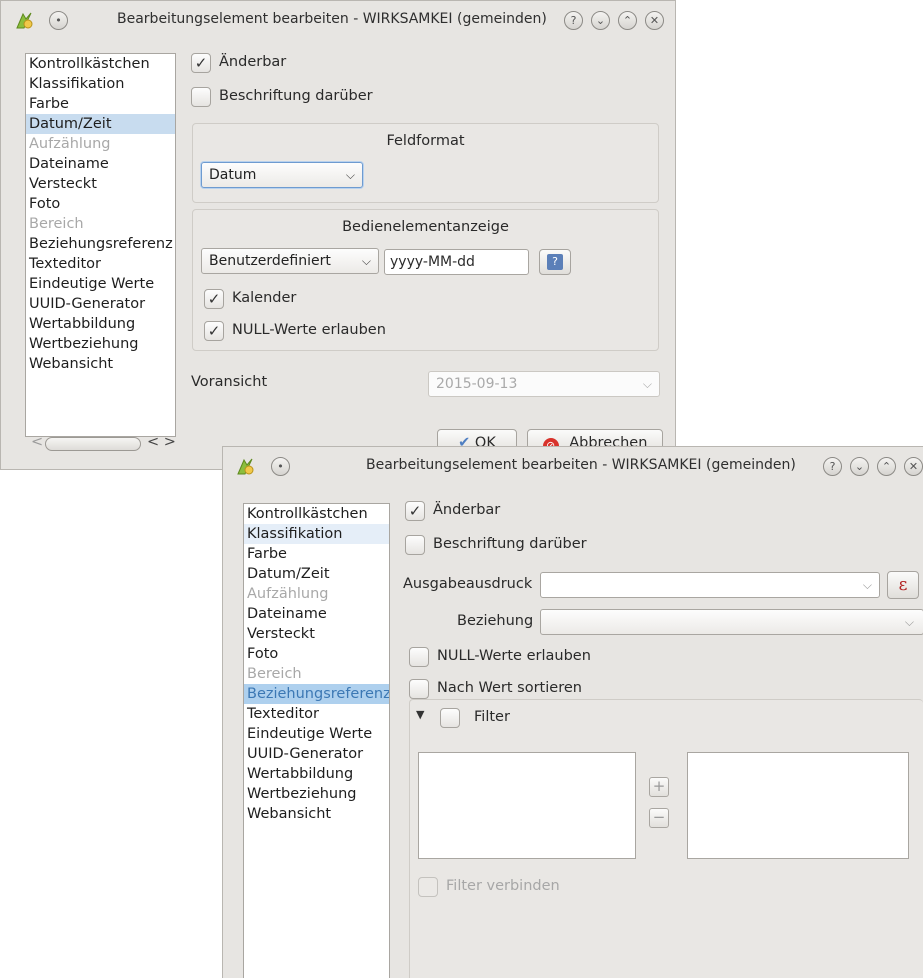 This screenshot has width=923, height=978. What do you see at coordinates (420, 714) in the screenshot?
I see `expand-triangle-icon: ▼` at bounding box center [420, 714].